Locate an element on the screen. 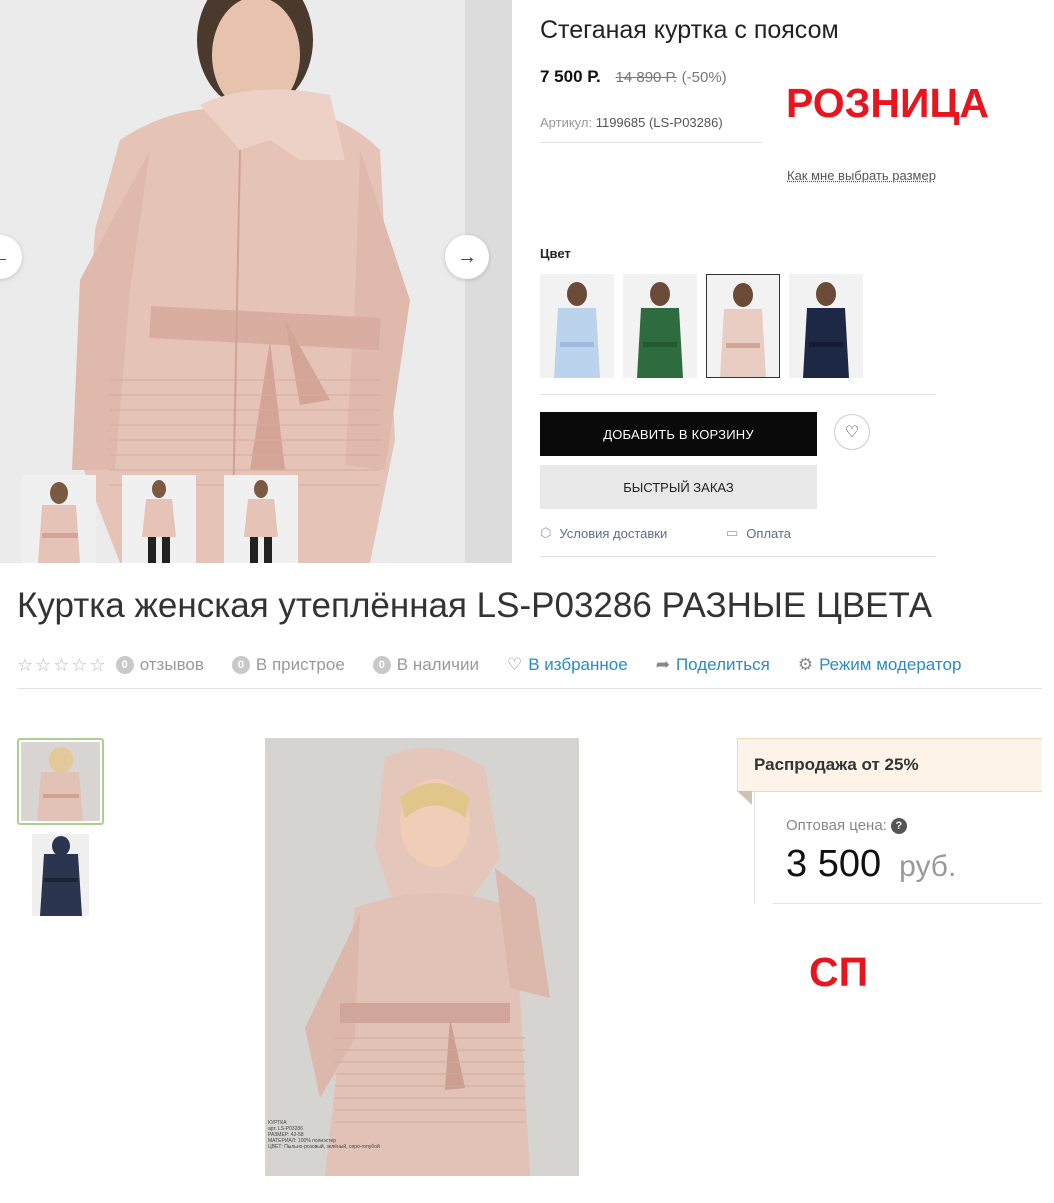  reviews-label: отзывов is located at coordinates (171, 664).